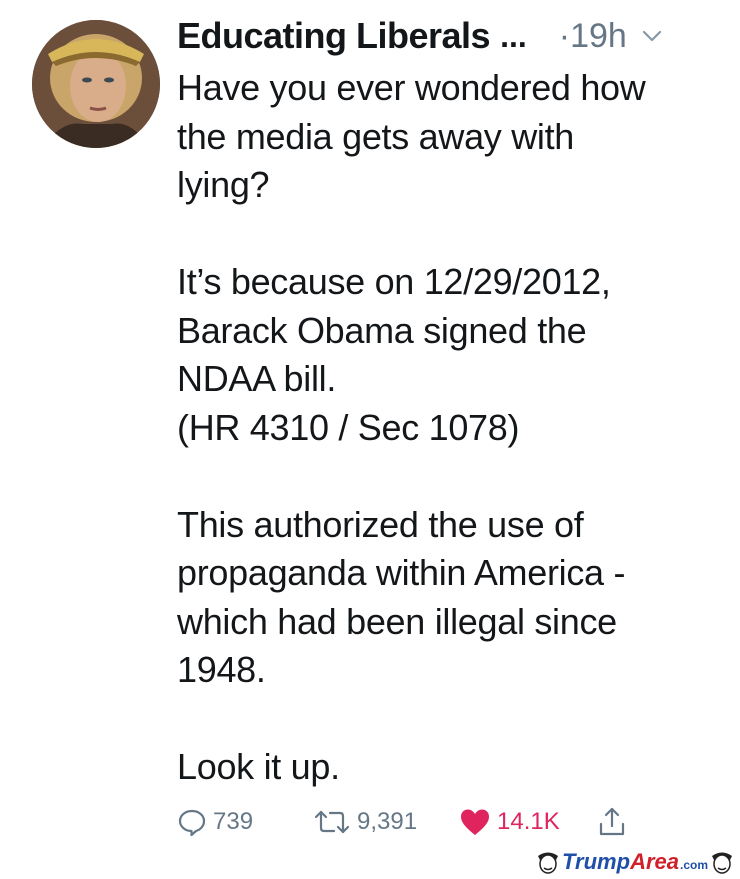 The height and width of the screenshot is (879, 740). What do you see at coordinates (233, 821) in the screenshot?
I see `reply-count: 739` at bounding box center [233, 821].